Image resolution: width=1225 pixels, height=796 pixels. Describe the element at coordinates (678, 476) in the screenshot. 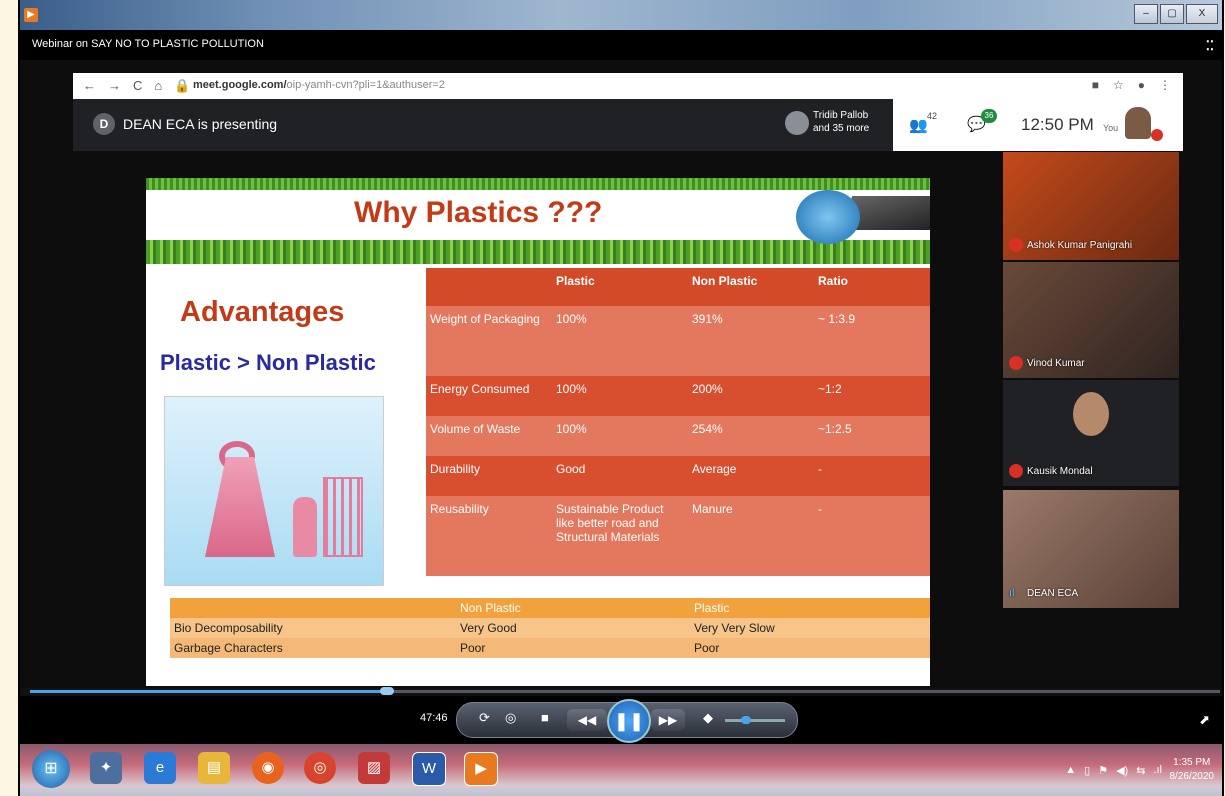

I see `table-row: Durability Good Average -` at that location.